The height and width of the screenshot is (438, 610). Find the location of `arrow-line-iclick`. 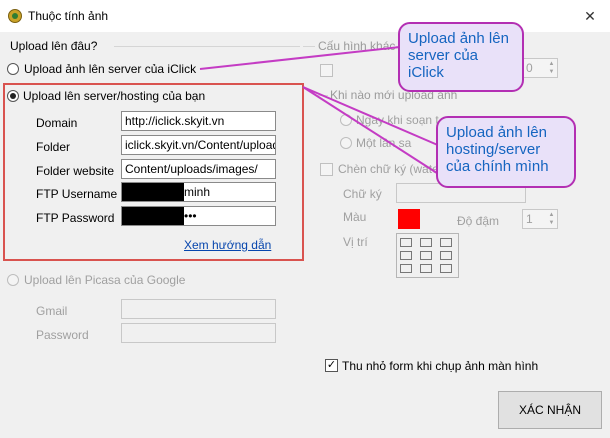

arrow-line-iclick is located at coordinates (300, 58).